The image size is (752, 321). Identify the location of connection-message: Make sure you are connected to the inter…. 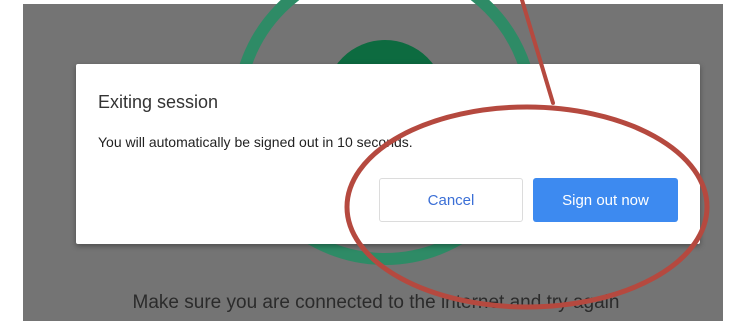
(376, 302).